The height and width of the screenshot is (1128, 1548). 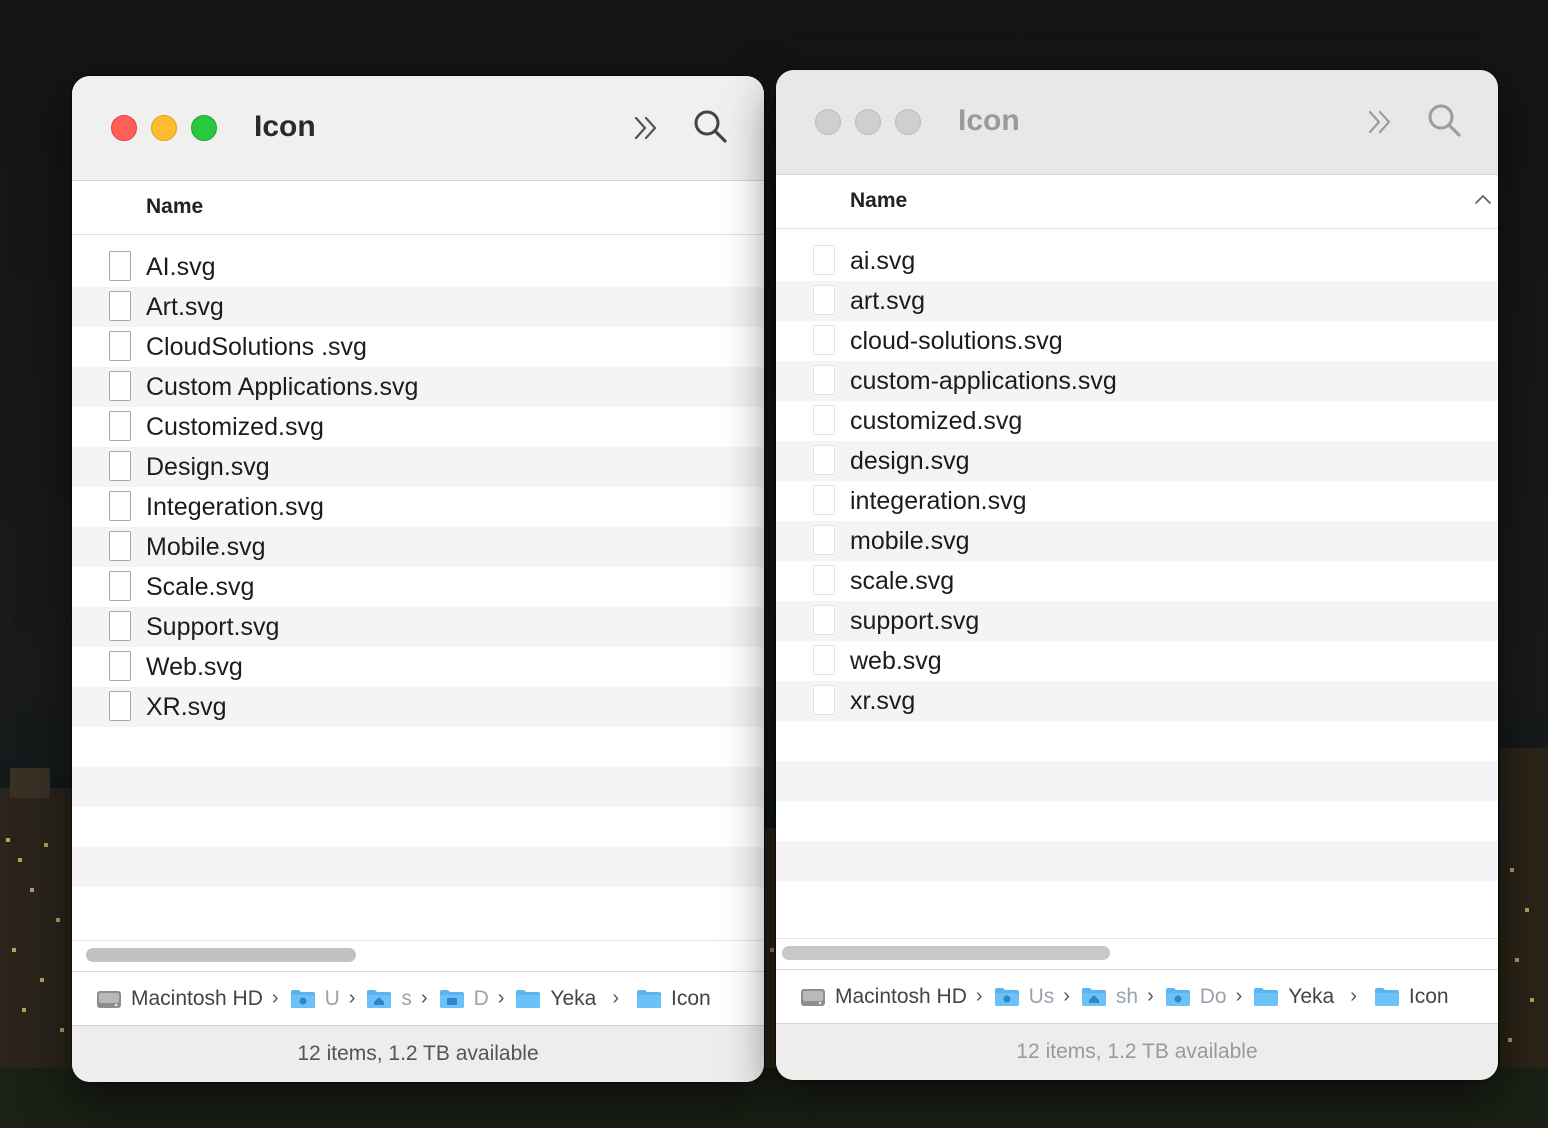 What do you see at coordinates (418, 1053) in the screenshot?
I see `status-bar: 12 items, 1.2 TB available` at bounding box center [418, 1053].